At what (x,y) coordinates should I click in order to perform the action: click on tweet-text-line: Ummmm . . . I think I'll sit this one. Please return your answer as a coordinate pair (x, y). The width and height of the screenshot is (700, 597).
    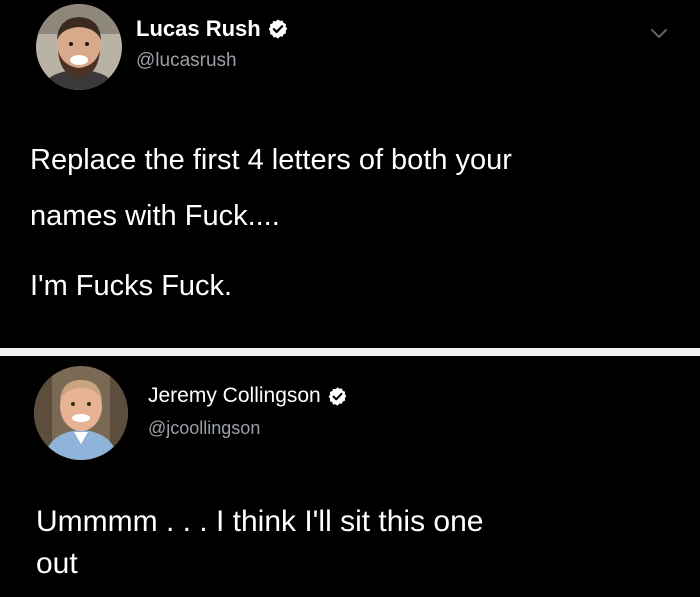
    Looking at the image, I should click on (260, 521).